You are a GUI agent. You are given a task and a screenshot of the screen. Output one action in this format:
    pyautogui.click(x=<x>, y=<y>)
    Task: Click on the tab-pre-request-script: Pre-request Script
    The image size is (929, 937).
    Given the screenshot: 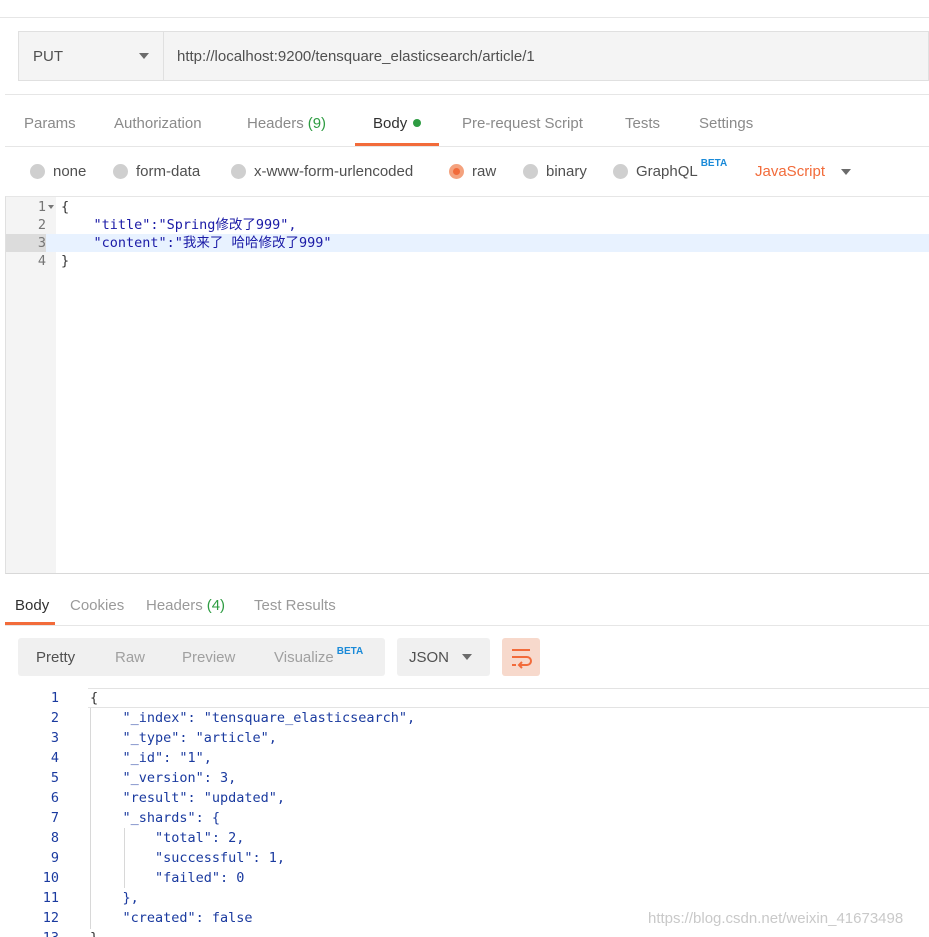 What is the action you would take?
    pyautogui.click(x=522, y=123)
    